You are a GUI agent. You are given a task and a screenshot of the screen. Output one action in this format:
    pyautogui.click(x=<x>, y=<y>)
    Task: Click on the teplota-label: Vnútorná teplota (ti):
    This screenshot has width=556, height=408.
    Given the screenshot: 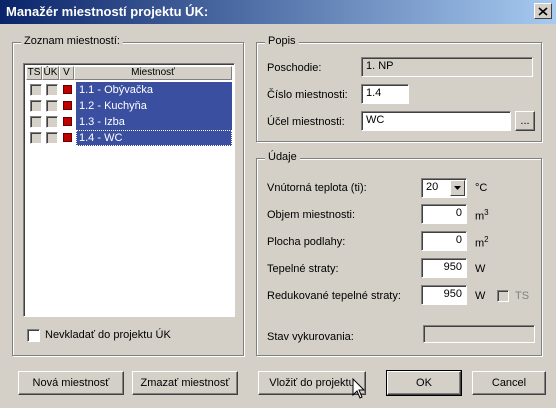 What is the action you would take?
    pyautogui.click(x=317, y=188)
    